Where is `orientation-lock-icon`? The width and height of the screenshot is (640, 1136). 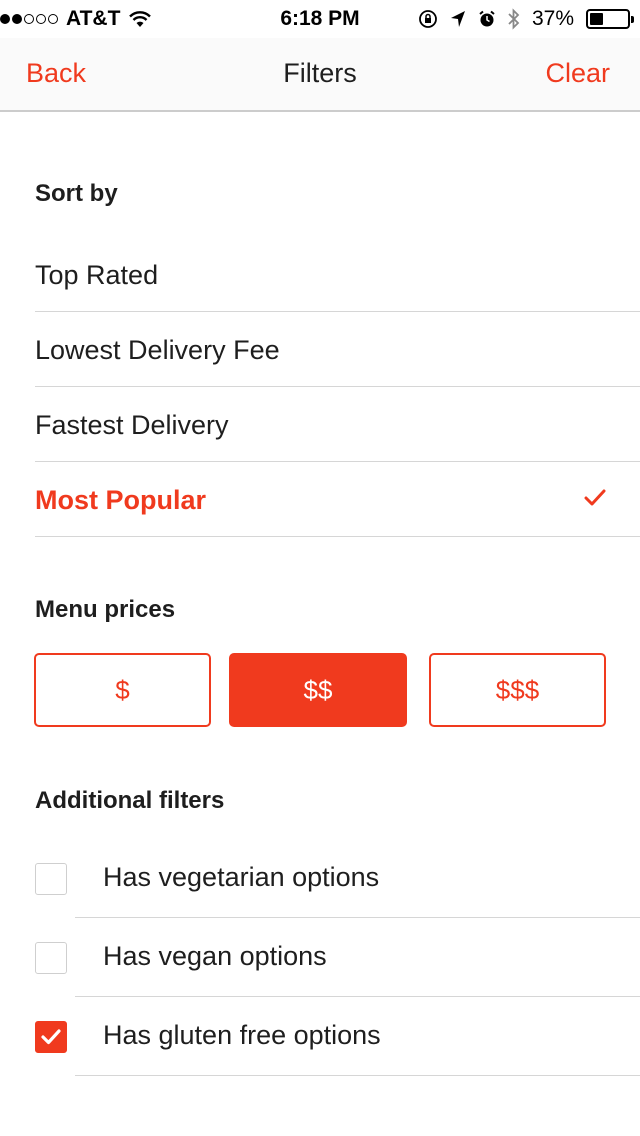
orientation-lock-icon is located at coordinates (428, 19).